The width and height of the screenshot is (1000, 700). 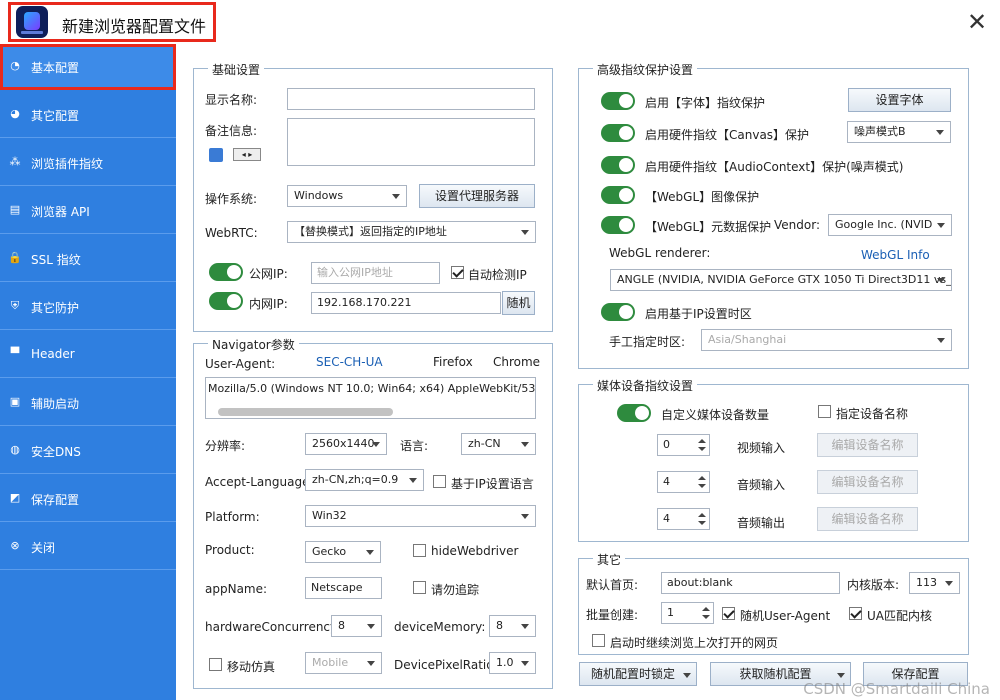 I want to click on sidebar-item-3: ⁂ 浏览插件指纹, so click(x=88, y=163).